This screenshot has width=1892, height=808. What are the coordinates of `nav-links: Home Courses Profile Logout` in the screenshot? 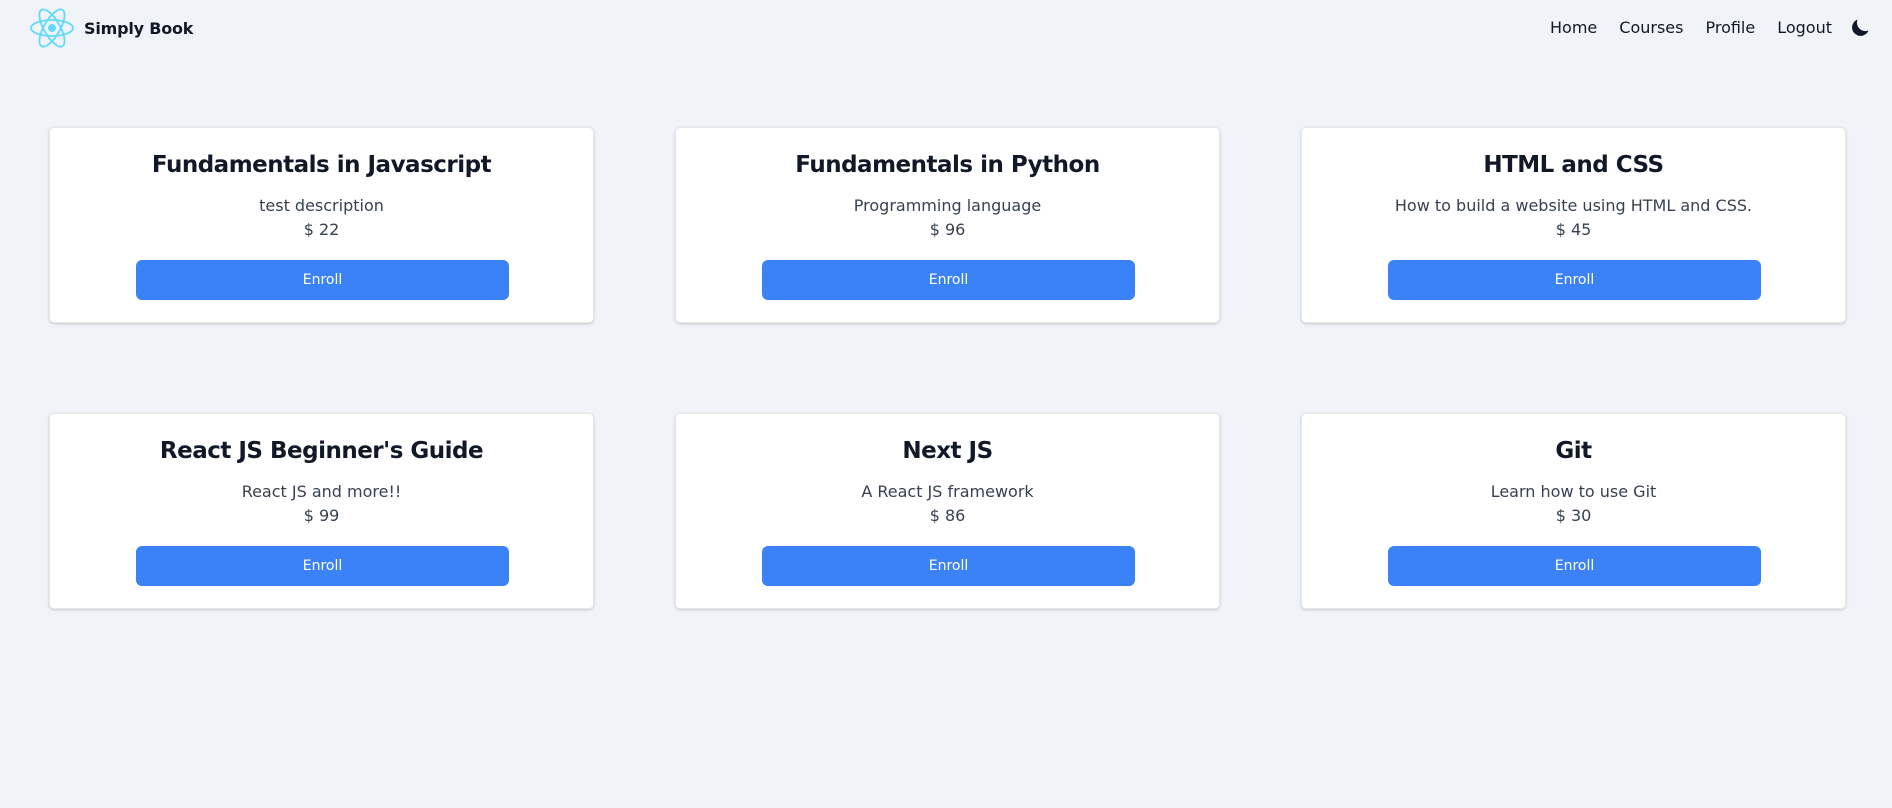 It's located at (1680, 28).